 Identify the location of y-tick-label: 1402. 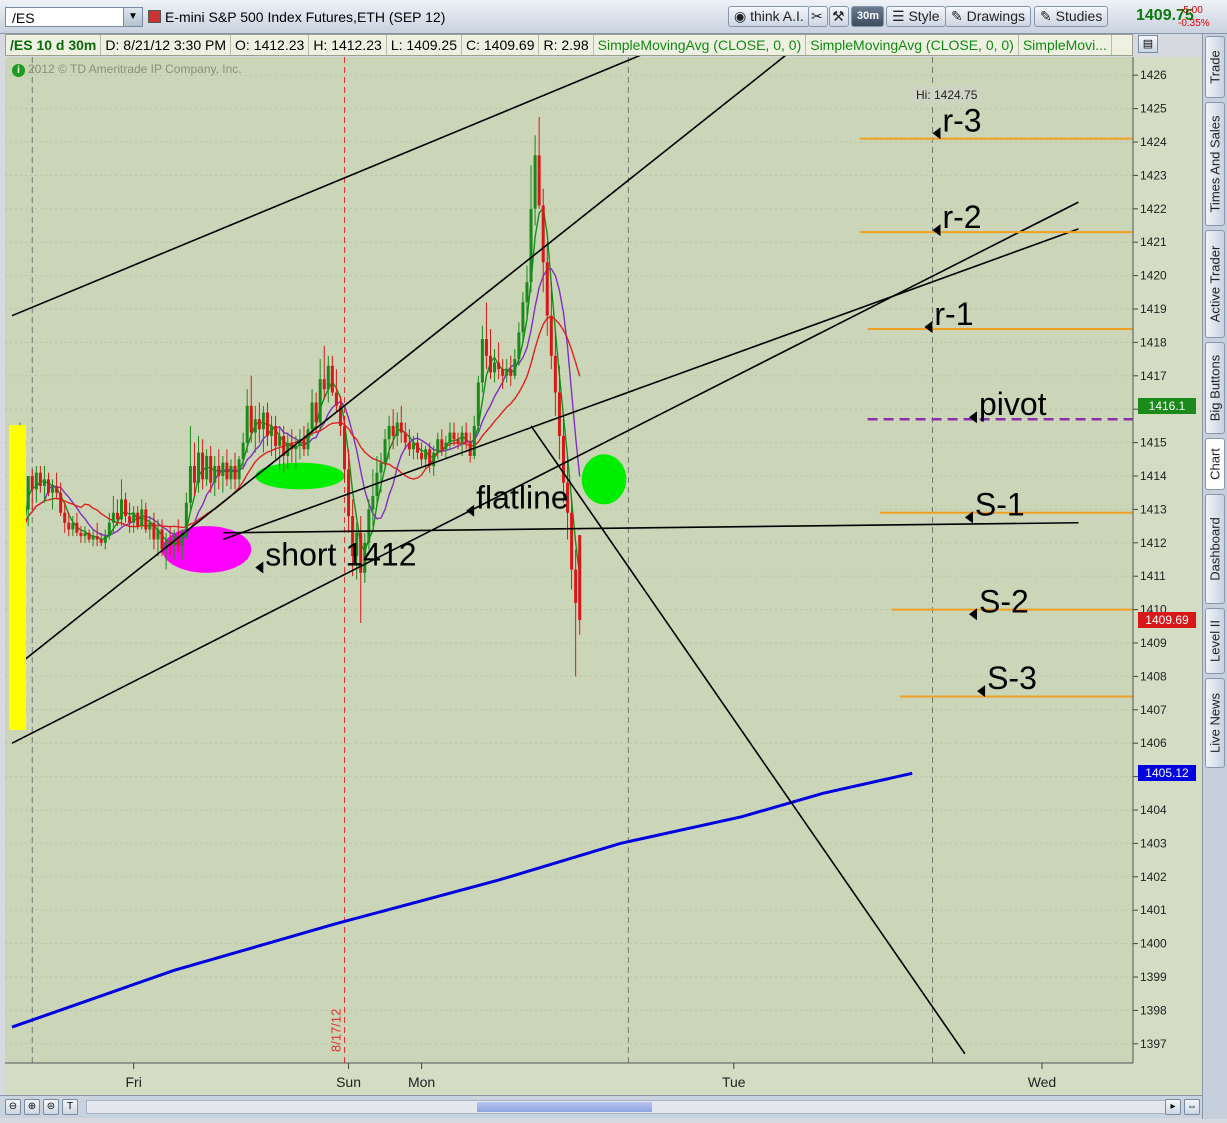
(1153, 877).